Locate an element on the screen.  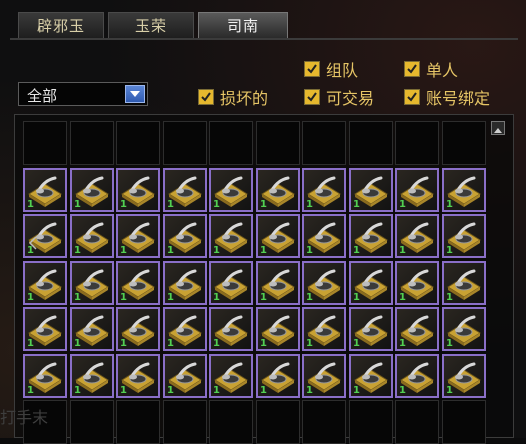
scroll-up-button is located at coordinates (498, 128).